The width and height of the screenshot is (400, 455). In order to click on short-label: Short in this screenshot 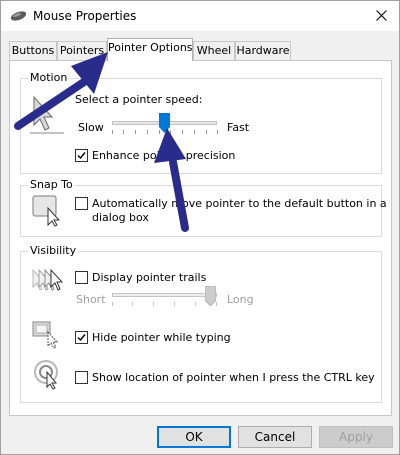, I will do `click(91, 299)`.